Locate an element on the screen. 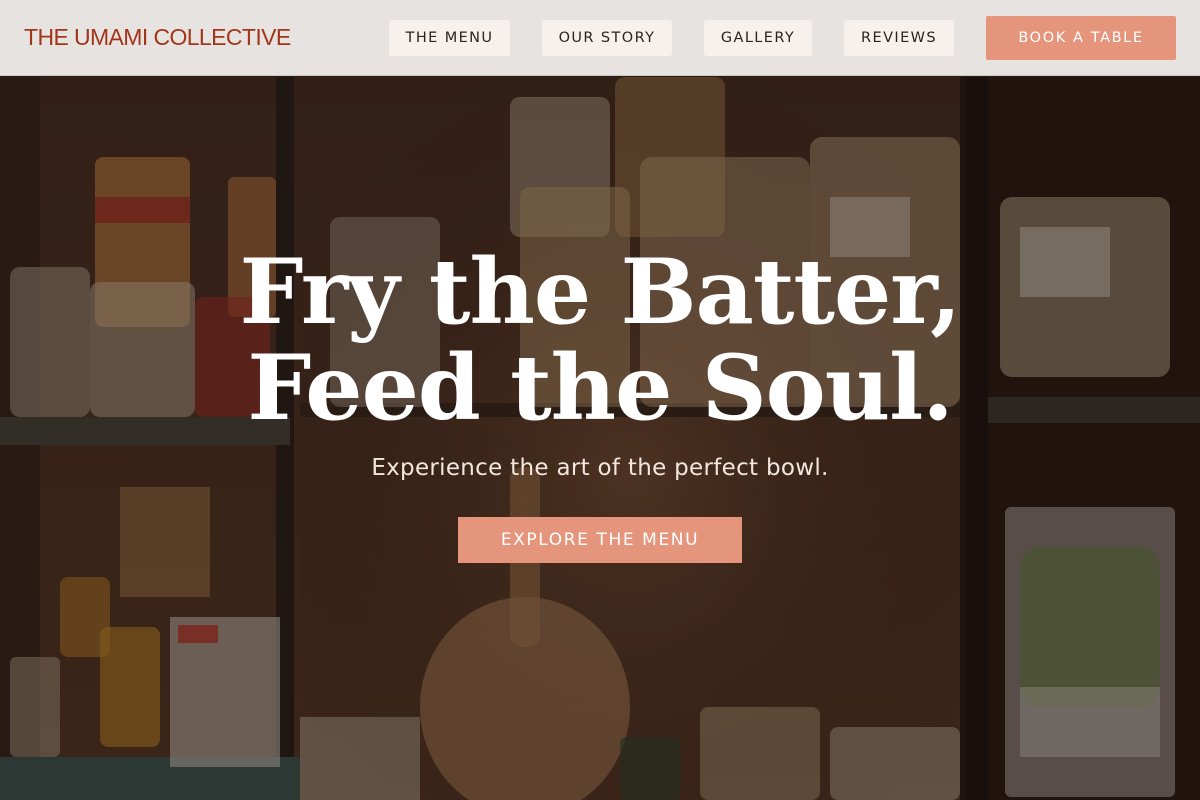 The image size is (1200, 800). nav-reviews: REVIEWS is located at coordinates (899, 38).